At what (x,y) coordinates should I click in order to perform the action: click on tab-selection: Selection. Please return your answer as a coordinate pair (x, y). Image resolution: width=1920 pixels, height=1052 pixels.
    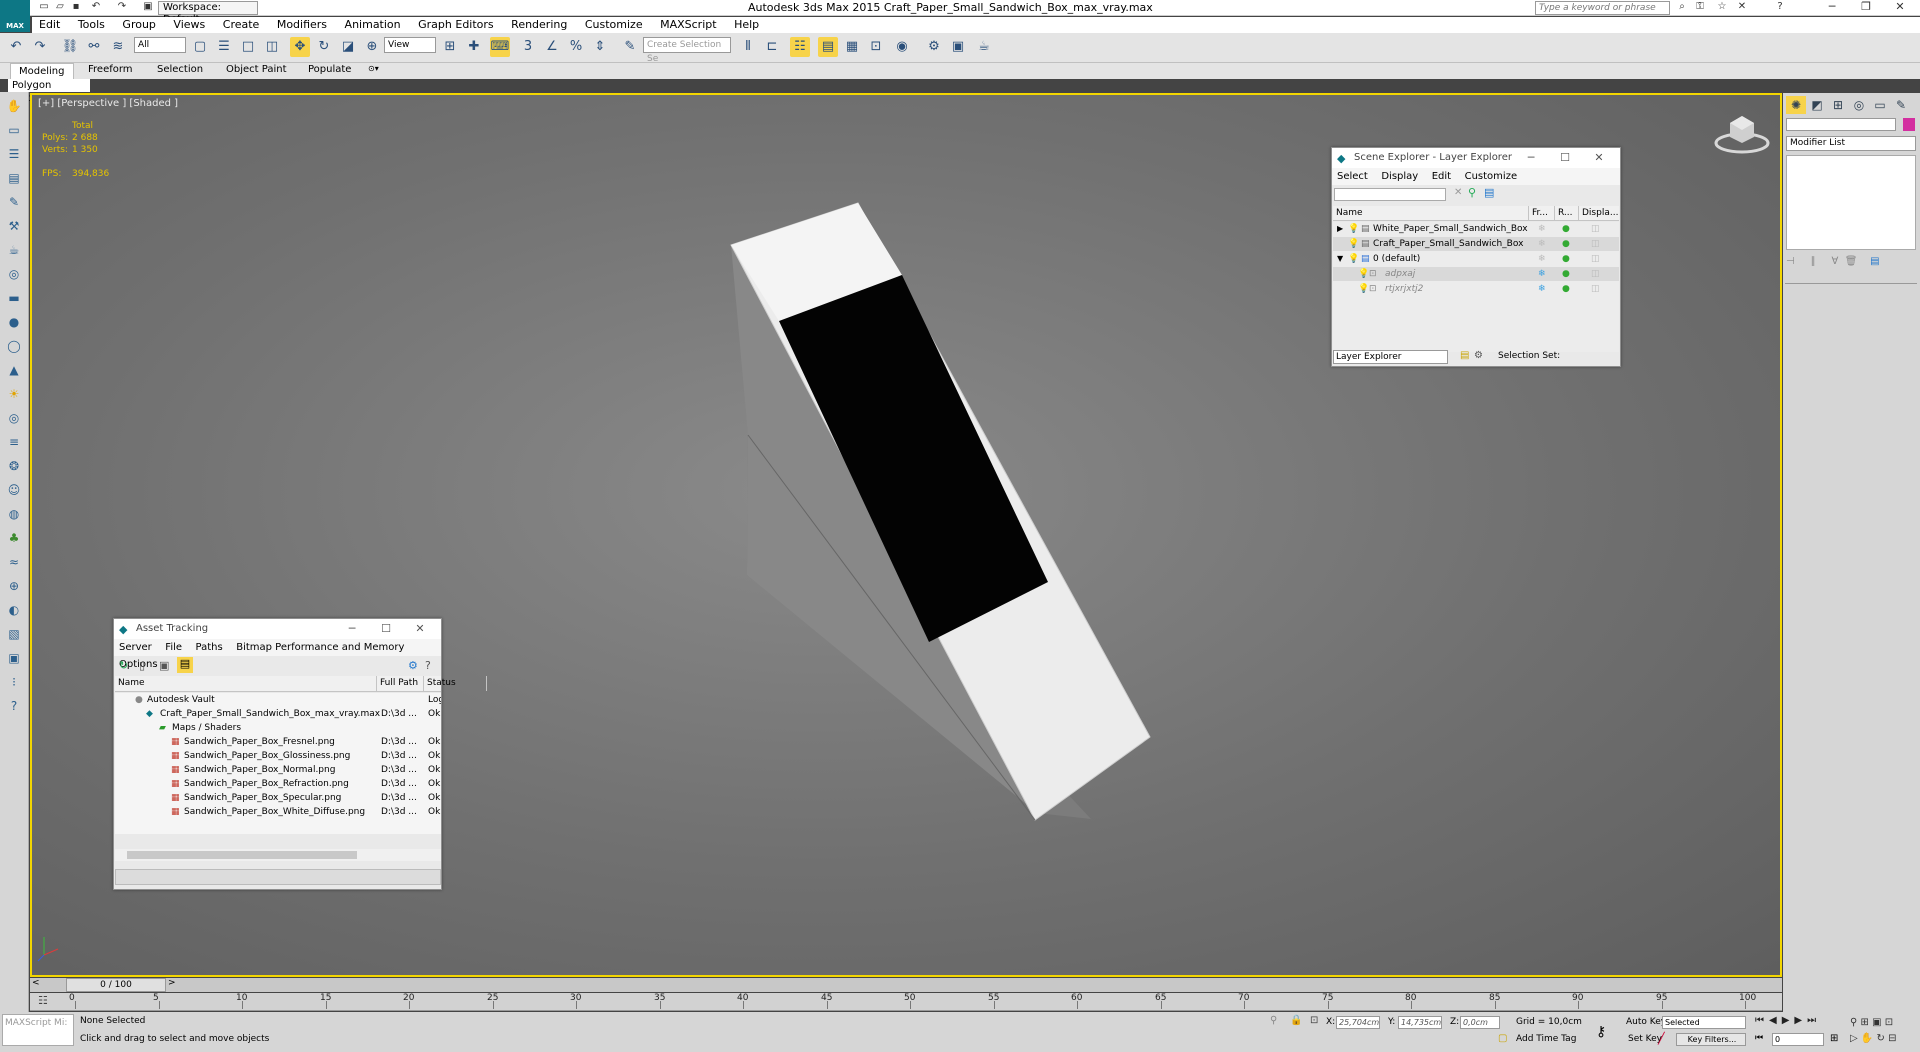
    Looking at the image, I should click on (180, 69).